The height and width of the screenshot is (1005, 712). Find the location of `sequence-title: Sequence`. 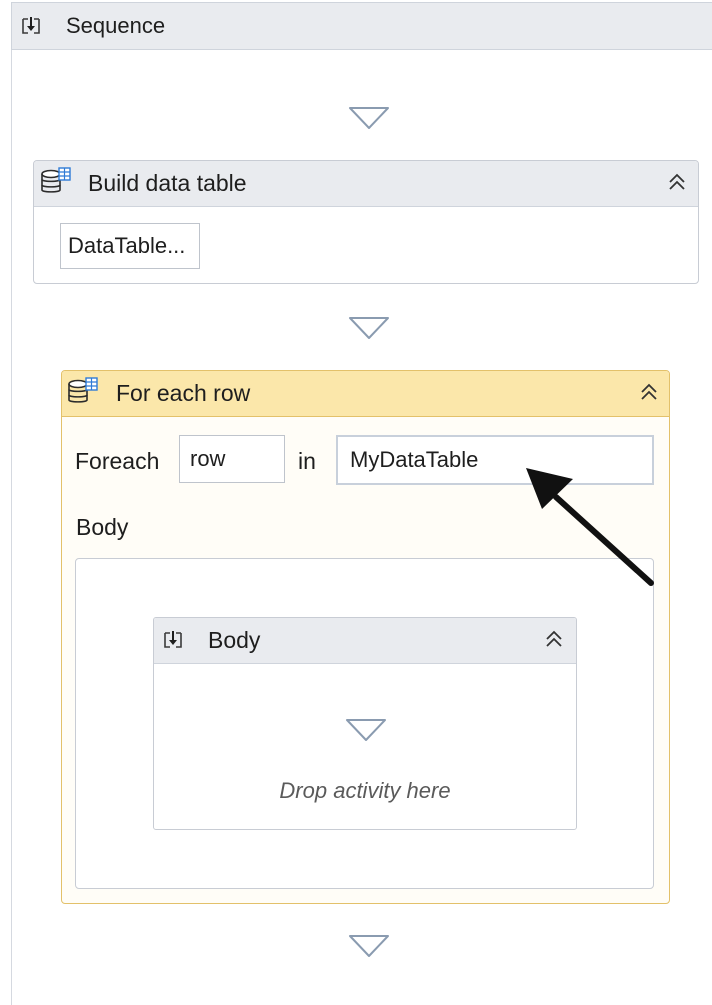

sequence-title: Sequence is located at coordinates (116, 25).